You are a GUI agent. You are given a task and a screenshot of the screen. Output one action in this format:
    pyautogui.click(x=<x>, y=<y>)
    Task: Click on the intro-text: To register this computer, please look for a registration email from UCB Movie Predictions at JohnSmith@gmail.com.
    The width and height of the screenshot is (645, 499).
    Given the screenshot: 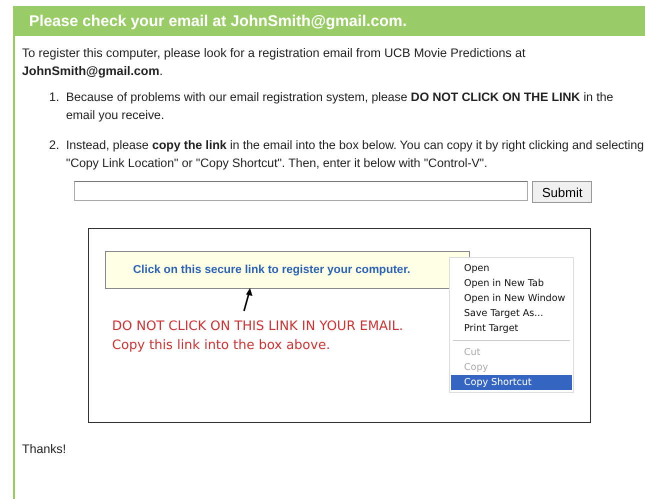 What is the action you would take?
    pyautogui.click(x=274, y=62)
    